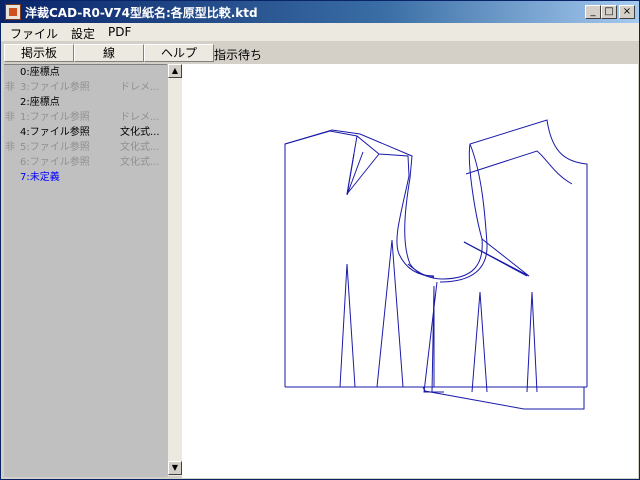 The height and width of the screenshot is (480, 640). What do you see at coordinates (174, 270) in the screenshot?
I see `layer-list-scrollbar: ▲ ▼` at bounding box center [174, 270].